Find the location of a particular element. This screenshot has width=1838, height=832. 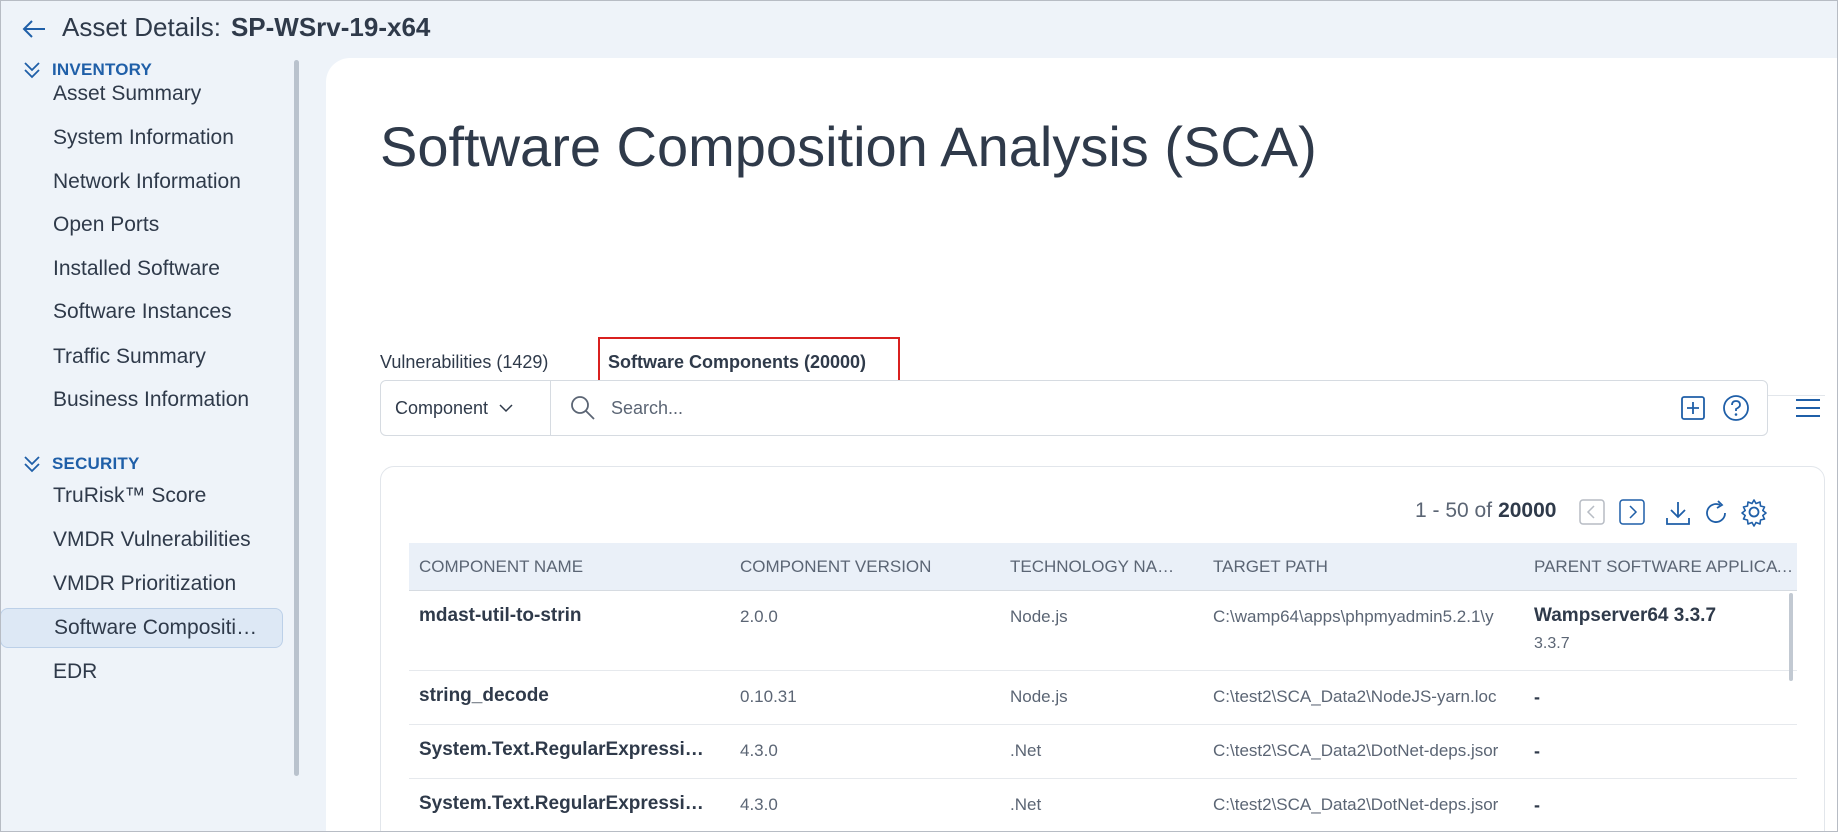

sidebar-item-label: Installed Software is located at coordinates (136, 268).